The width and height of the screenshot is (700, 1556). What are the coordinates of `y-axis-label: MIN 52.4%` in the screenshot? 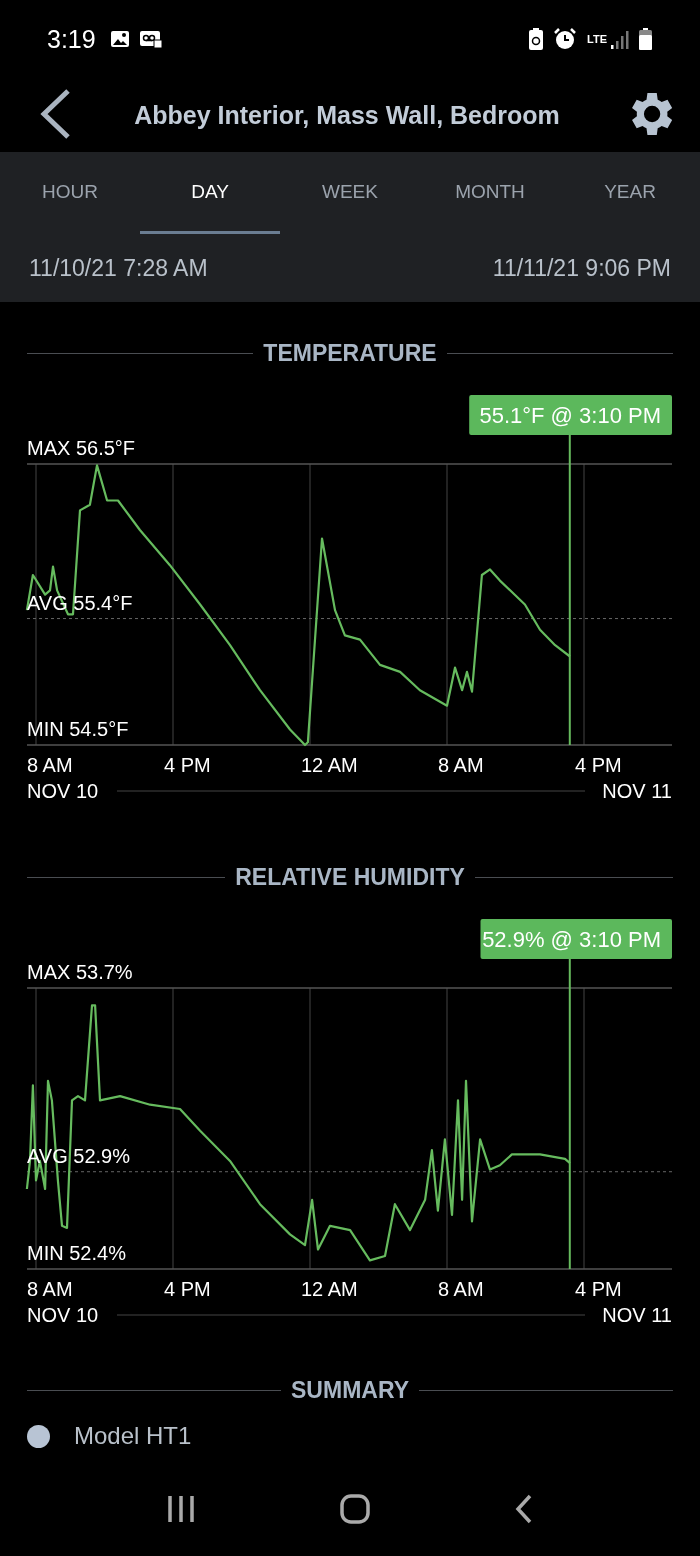 It's located at (76, 1253).